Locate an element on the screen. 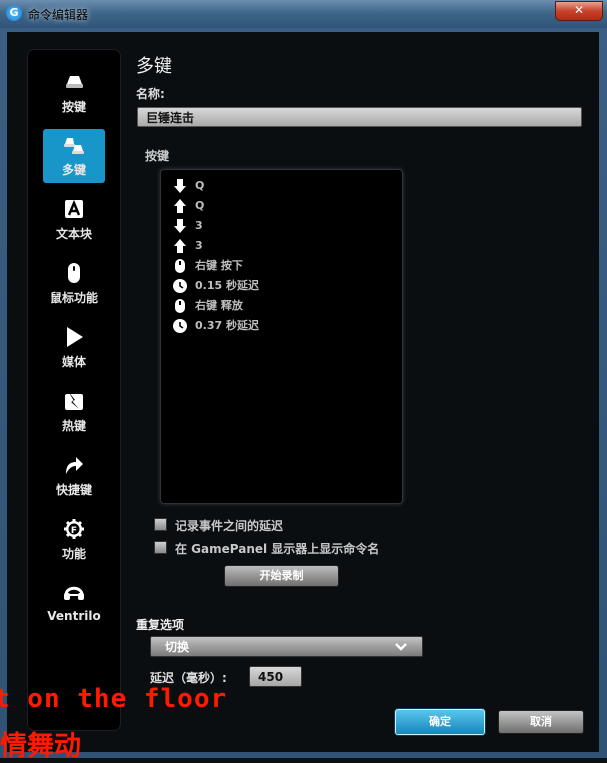 The height and width of the screenshot is (763, 607). nav-item-ventrilo: Ventrilo is located at coordinates (74, 604).